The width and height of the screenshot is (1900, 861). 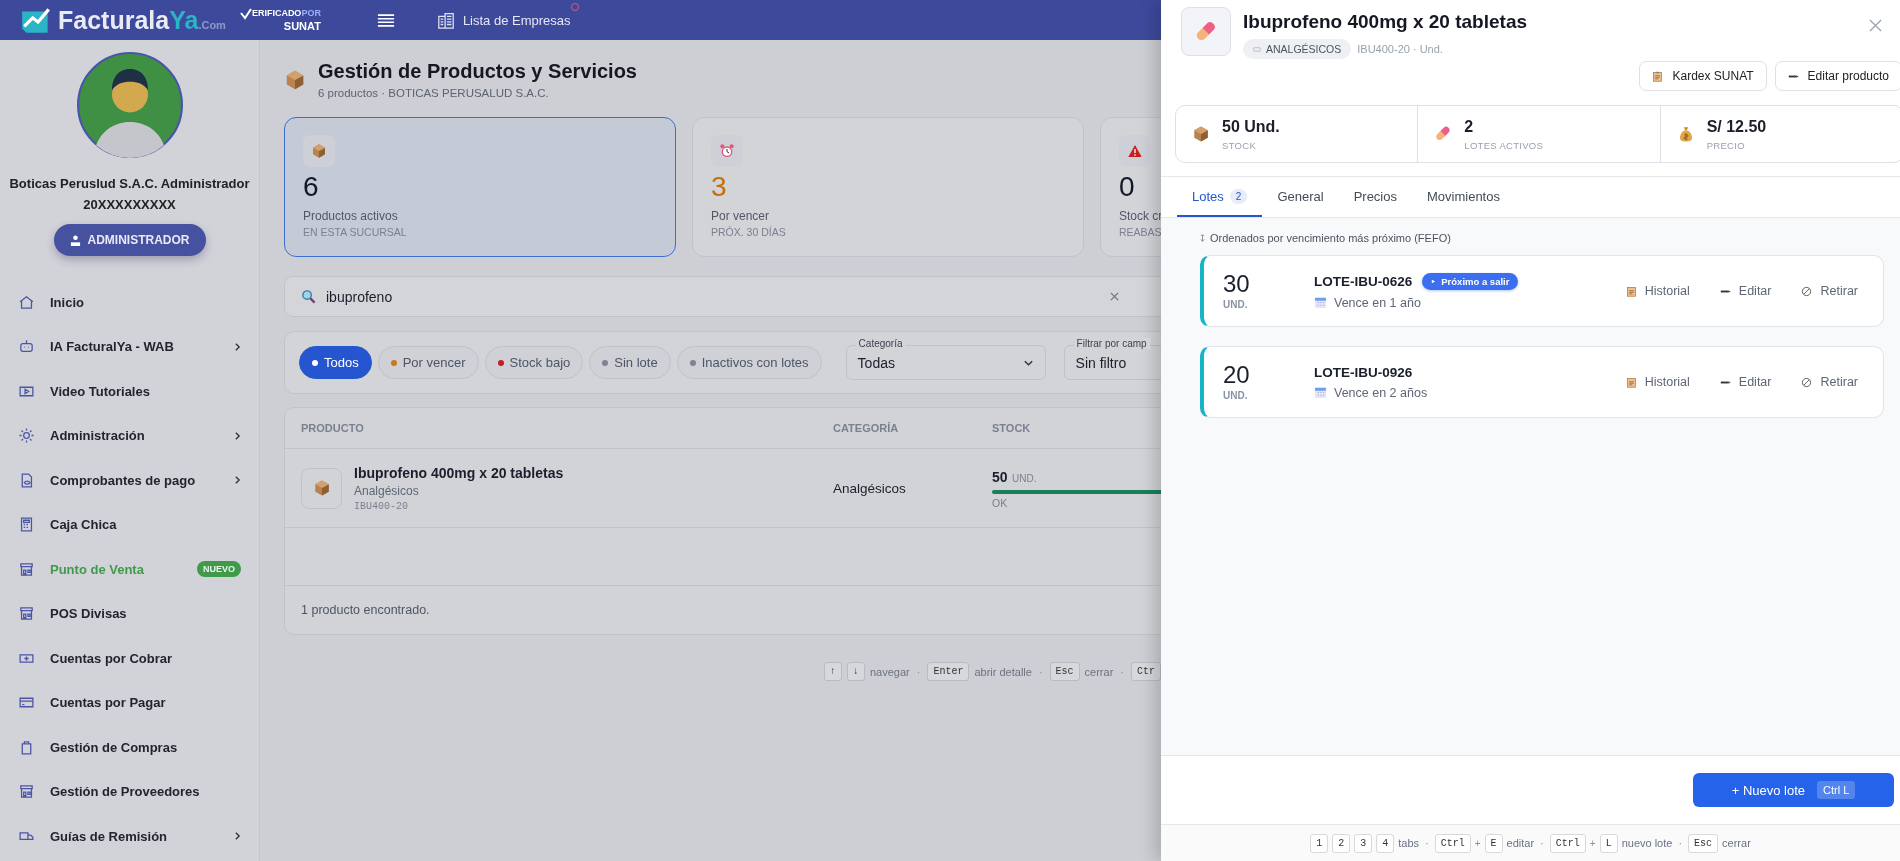 I want to click on logo: FacturalaYa.Com, so click(x=123, y=20).